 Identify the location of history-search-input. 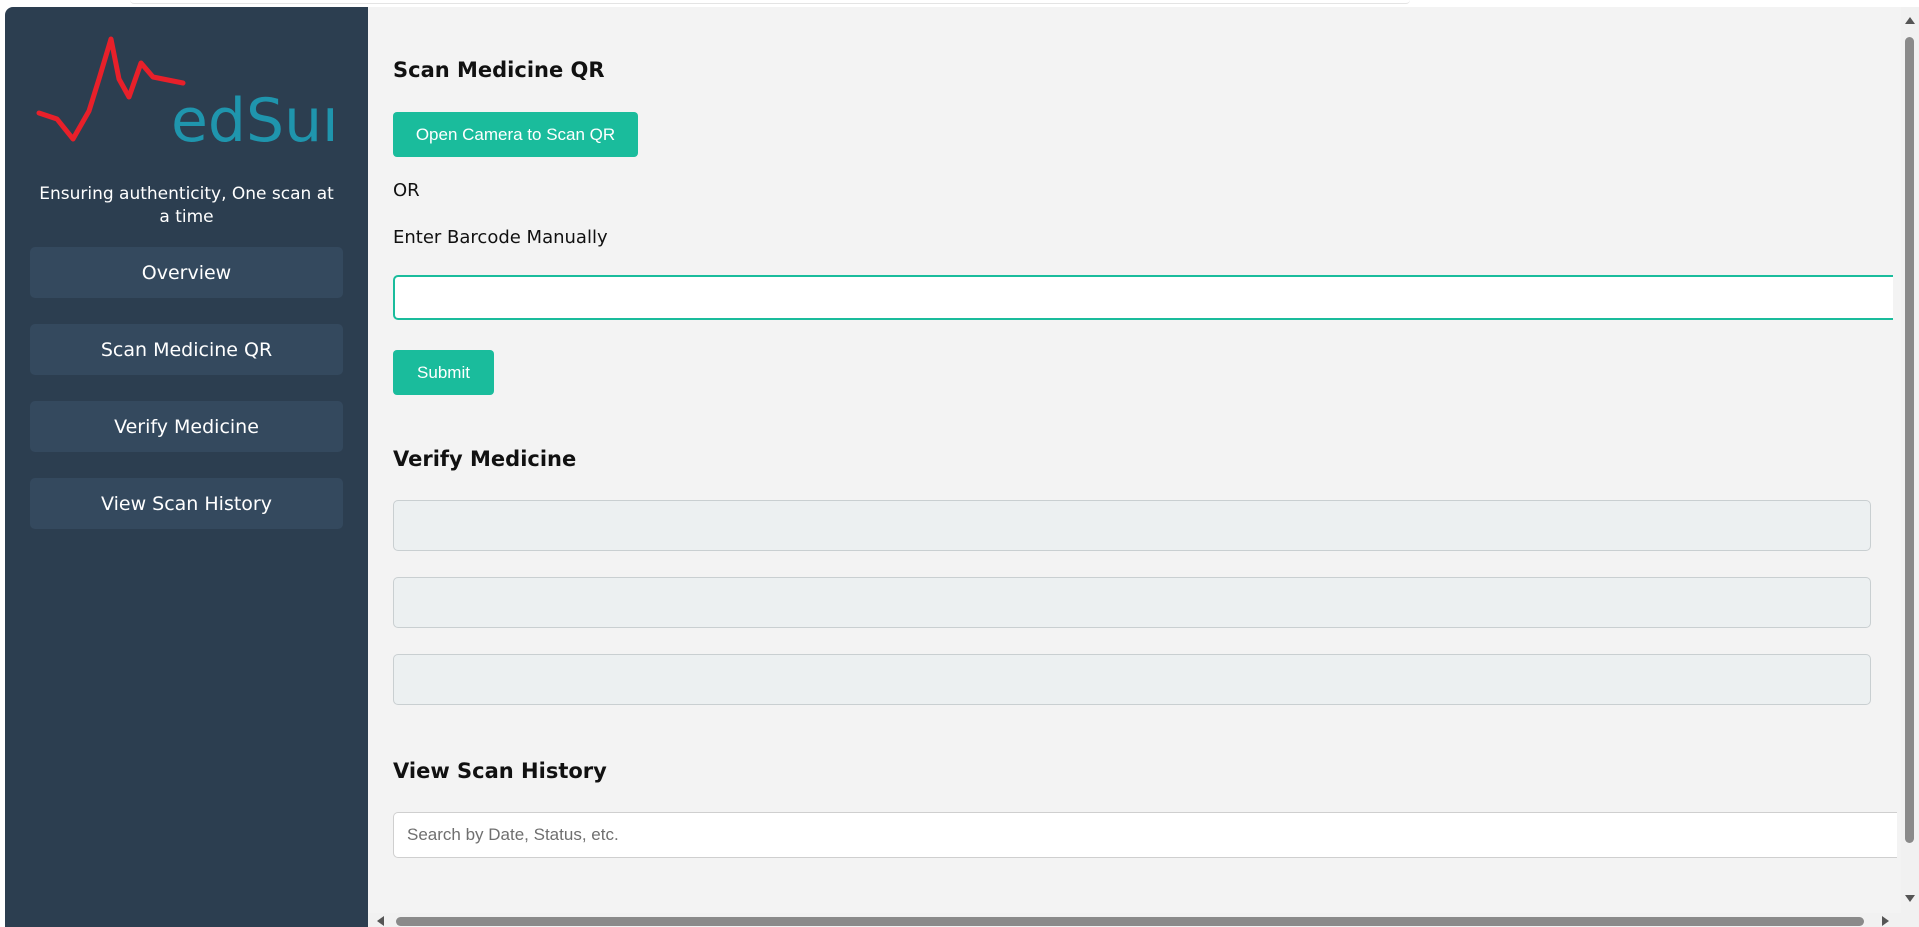
(1145, 835).